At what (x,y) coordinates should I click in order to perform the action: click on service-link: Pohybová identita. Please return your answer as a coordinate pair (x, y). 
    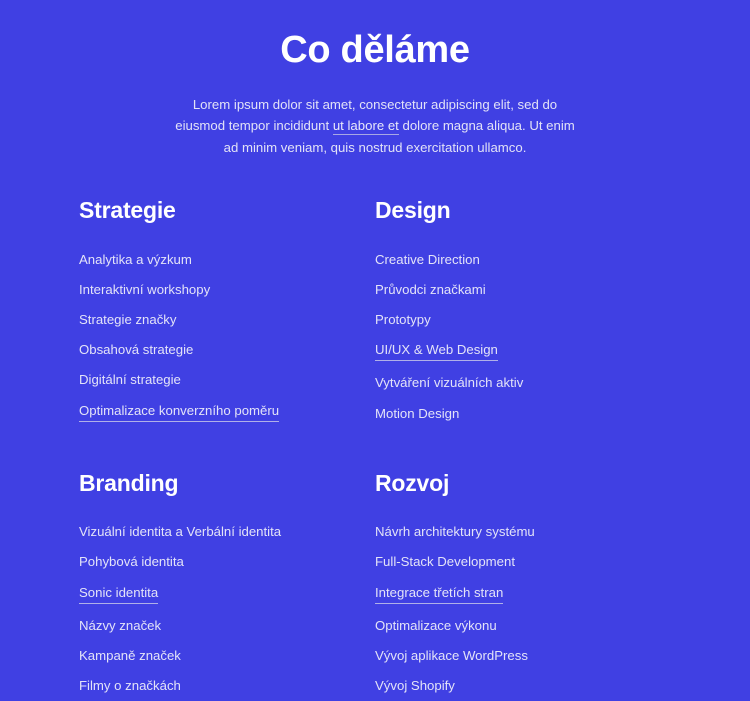
    Looking at the image, I should click on (131, 561).